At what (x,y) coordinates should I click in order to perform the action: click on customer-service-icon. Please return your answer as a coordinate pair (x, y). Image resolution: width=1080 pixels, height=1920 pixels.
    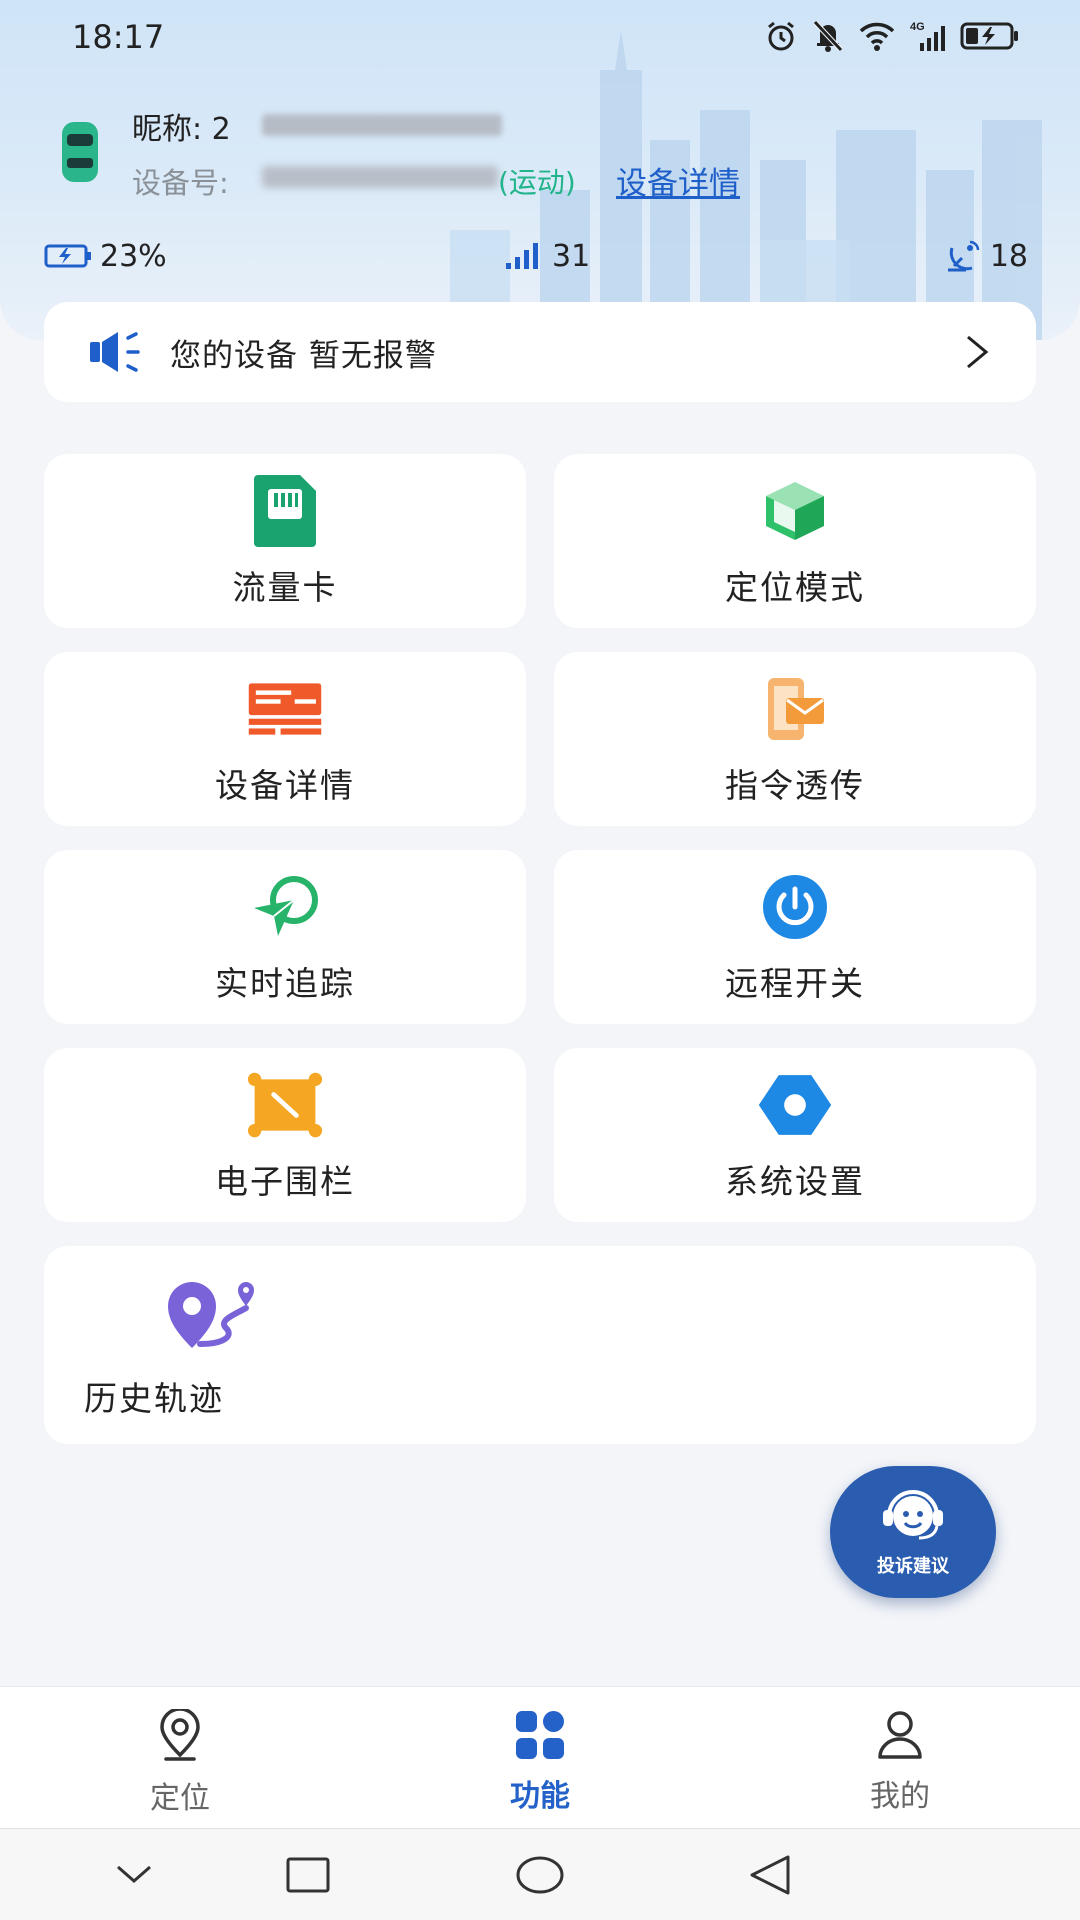
    Looking at the image, I should click on (913, 1515).